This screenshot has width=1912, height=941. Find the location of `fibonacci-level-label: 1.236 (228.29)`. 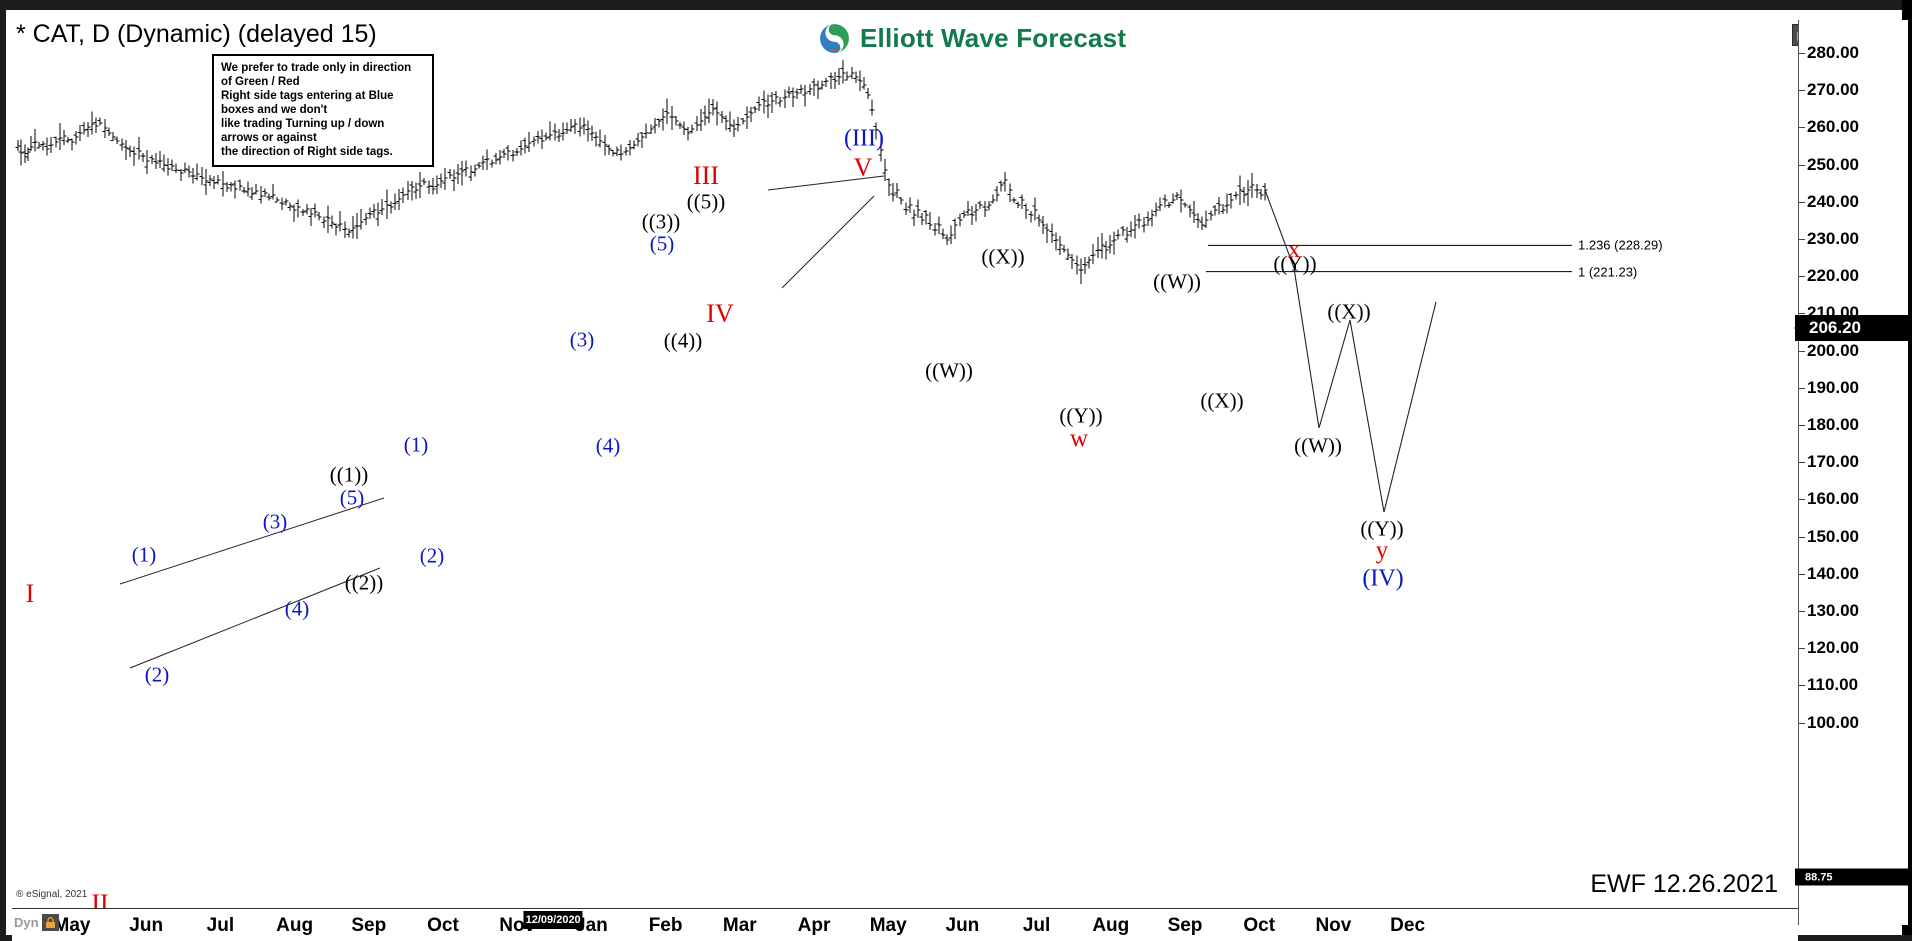

fibonacci-level-label: 1.236 (228.29) is located at coordinates (1620, 245).